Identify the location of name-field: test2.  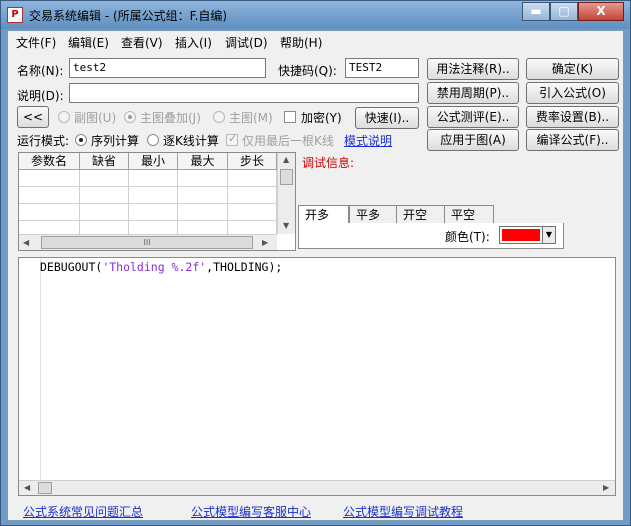
(167, 68).